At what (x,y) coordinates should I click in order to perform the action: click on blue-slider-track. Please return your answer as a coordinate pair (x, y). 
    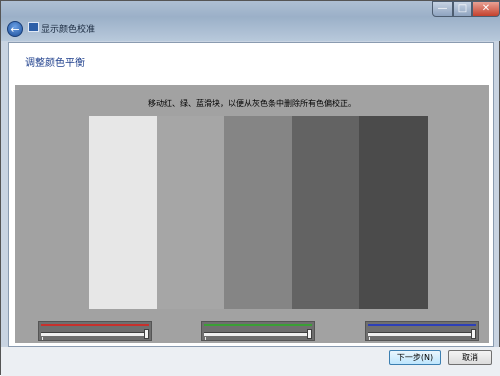
    Looking at the image, I should click on (422, 334).